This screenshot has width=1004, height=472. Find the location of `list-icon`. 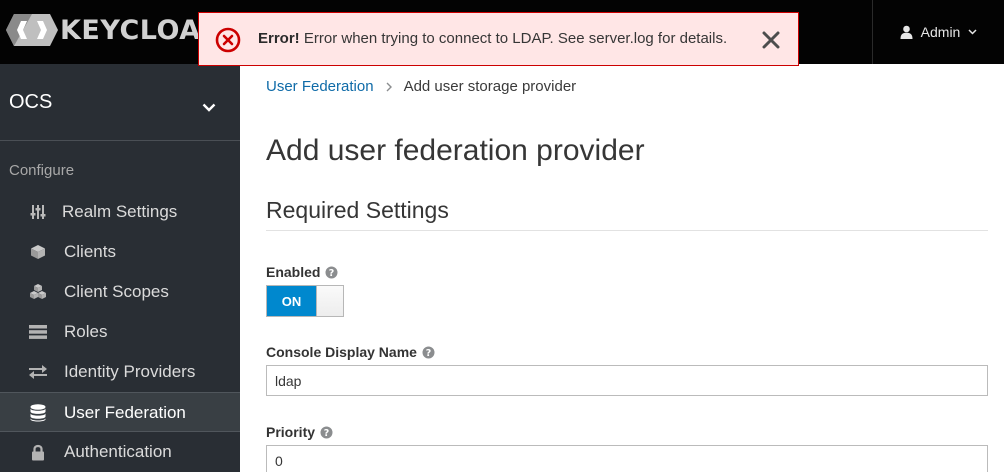

list-icon is located at coordinates (38, 332).